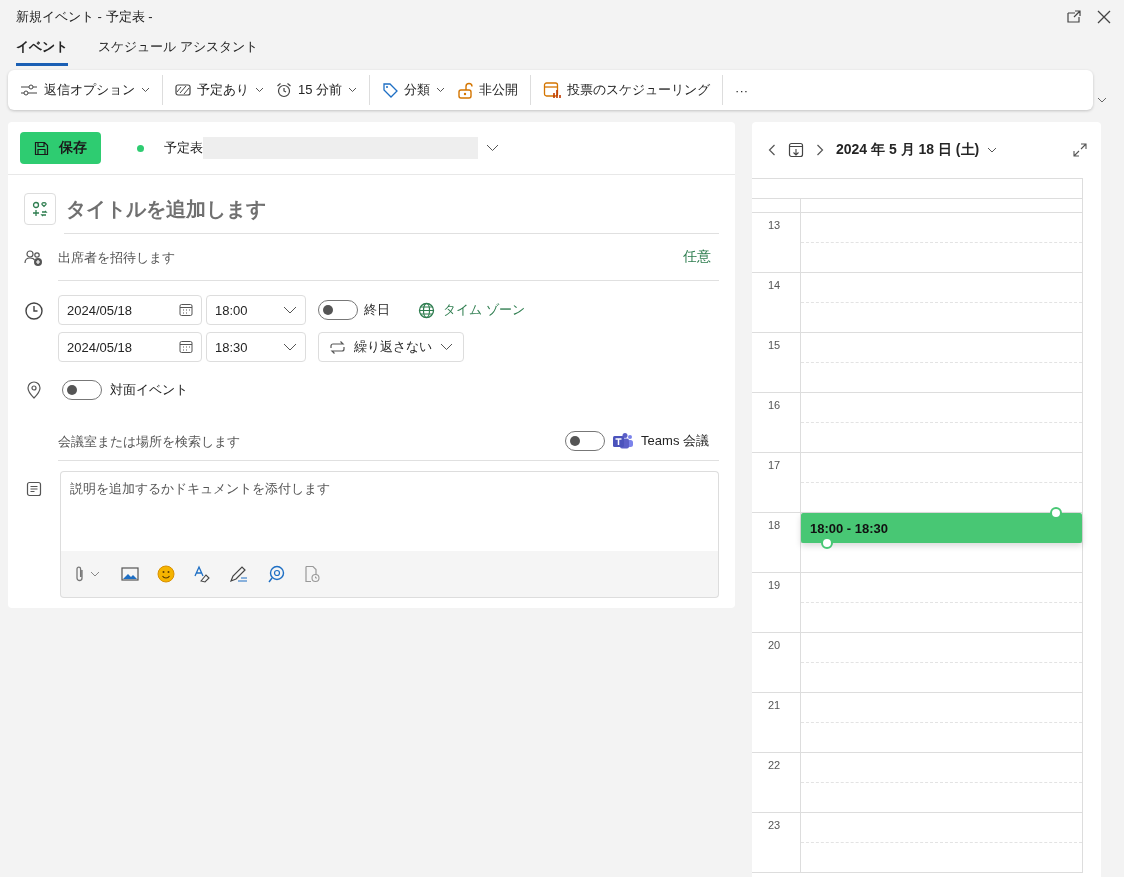 The width and height of the screenshot is (1124, 877). Describe the element at coordinates (774, 465) in the screenshot. I see `hour-label: 17` at that location.